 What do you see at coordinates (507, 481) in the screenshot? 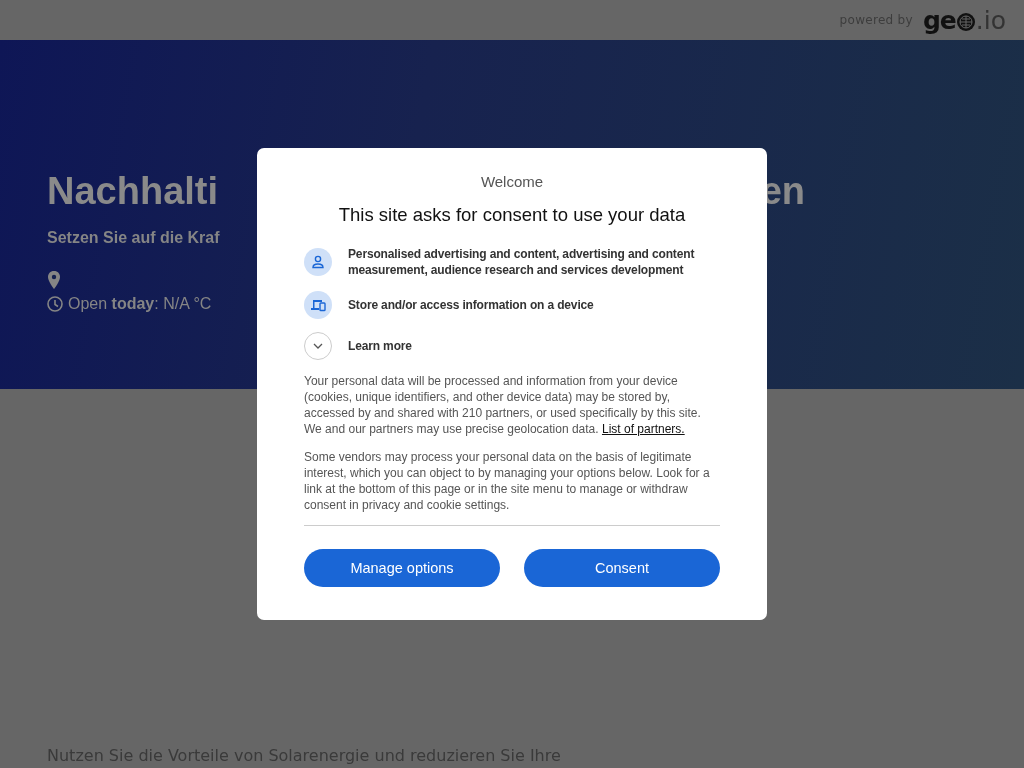
I see `consent-paragraph: Some vendors may process your personal data on the basis of legitimate interest, which you can object to by managing your options below. Look for a link at the bottom of this page or in the site menu to manage or withdraw consent in privacy and cookie settings.` at bounding box center [507, 481].